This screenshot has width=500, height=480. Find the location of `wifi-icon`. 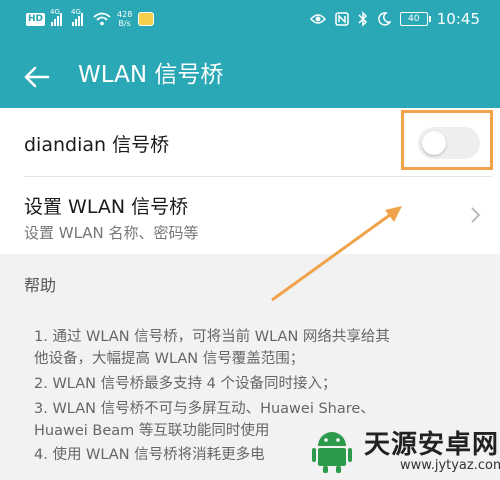

wifi-icon is located at coordinates (102, 19).